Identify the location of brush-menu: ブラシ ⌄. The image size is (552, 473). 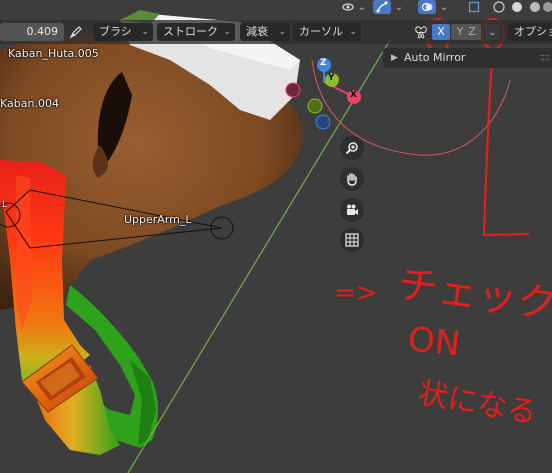
(123, 32).